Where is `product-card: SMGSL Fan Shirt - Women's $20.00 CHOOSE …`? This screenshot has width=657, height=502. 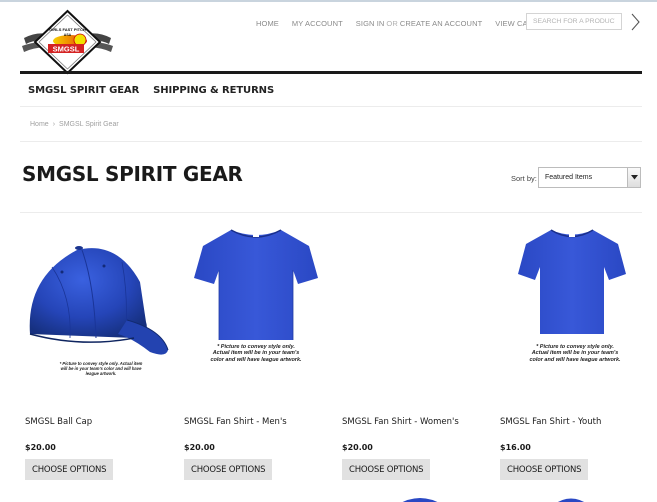 product-card: SMGSL Fan Shirt - Women's $20.00 CHOOSE … is located at coordinates (414, 351).